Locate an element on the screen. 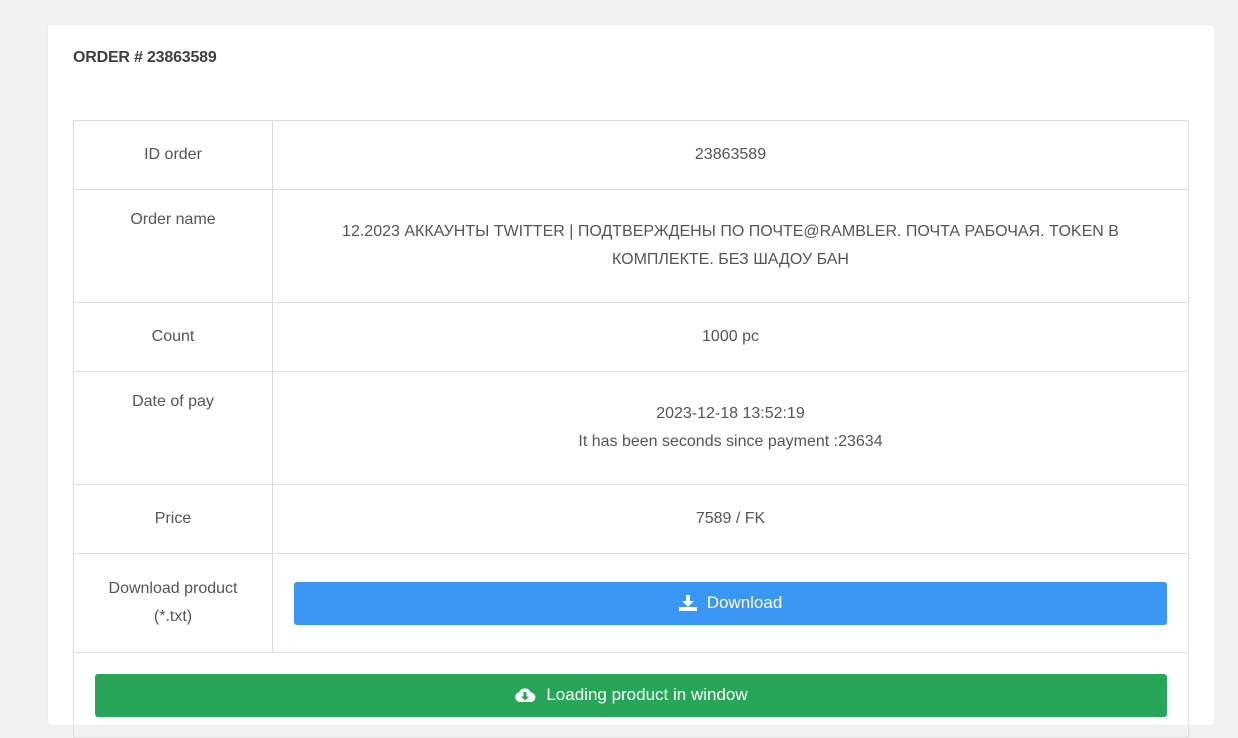 This screenshot has height=738, width=1238. download-cell: Download is located at coordinates (730, 603).